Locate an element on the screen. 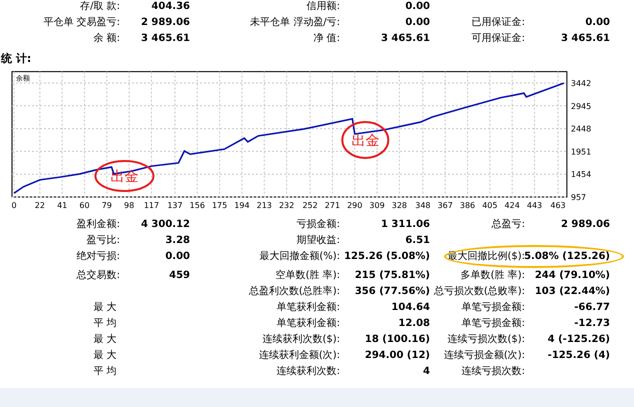 The image size is (634, 407). x-tick-label: 424 is located at coordinates (512, 205).